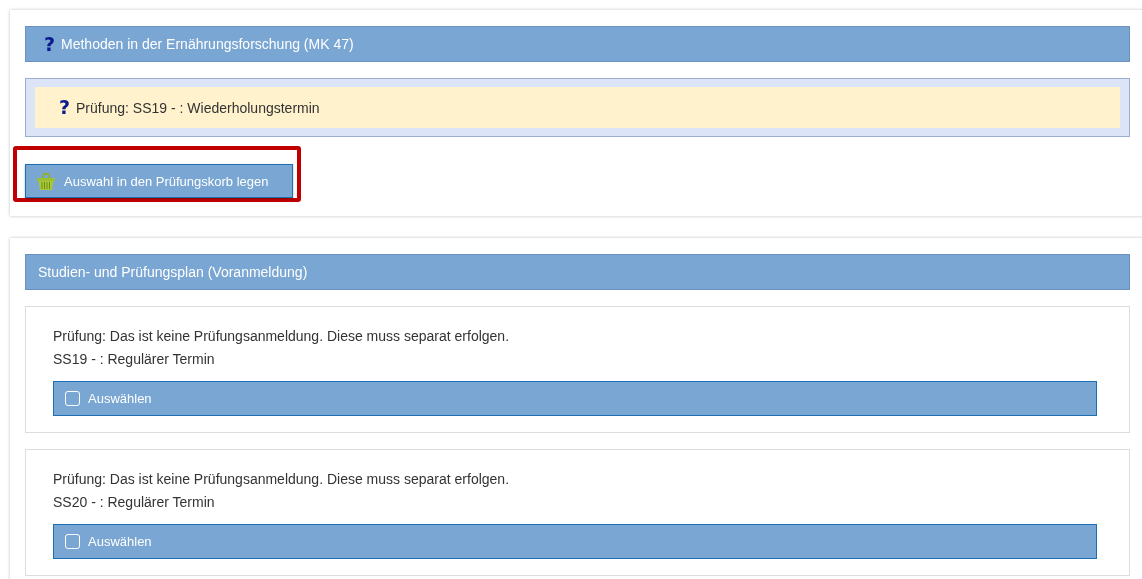 This screenshot has height=579, width=1142. Describe the element at coordinates (134, 502) in the screenshot. I see `entry-term: SS20 - : Regulärer Termin` at that location.